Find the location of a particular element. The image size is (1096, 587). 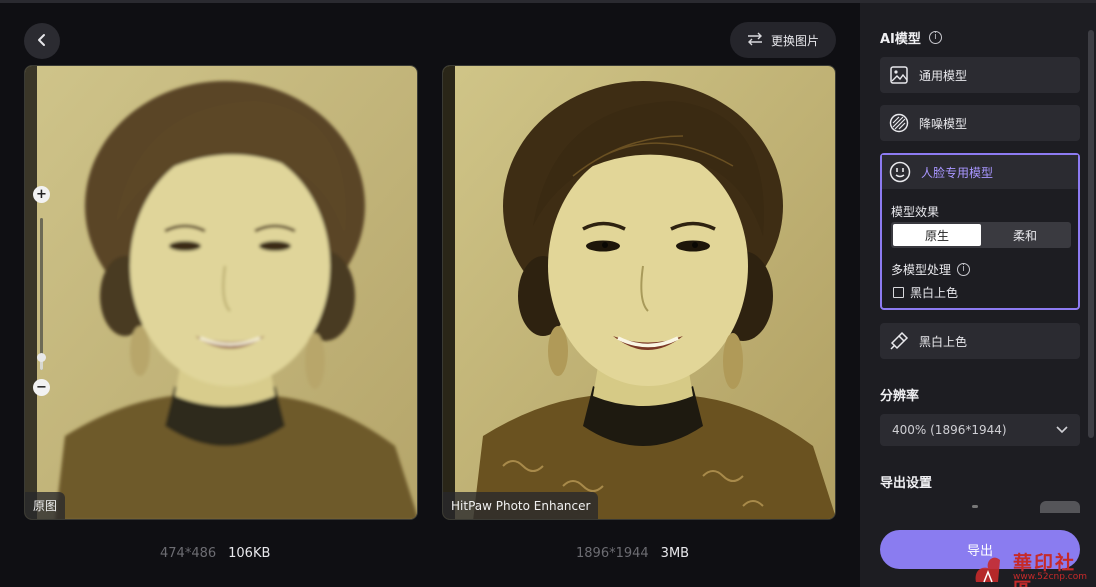

enhanced-tag: HitPaw Photo Enhancer is located at coordinates (521, 505).